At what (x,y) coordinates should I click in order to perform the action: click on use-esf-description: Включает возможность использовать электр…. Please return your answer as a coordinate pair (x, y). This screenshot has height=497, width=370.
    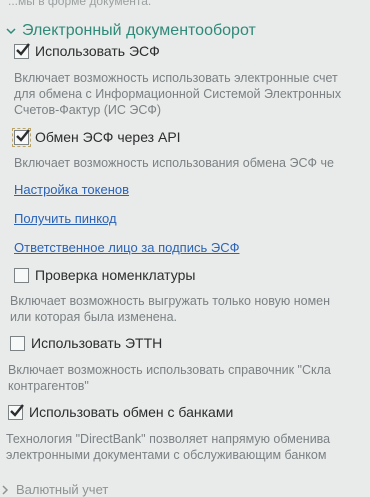
    Looking at the image, I should click on (177, 94).